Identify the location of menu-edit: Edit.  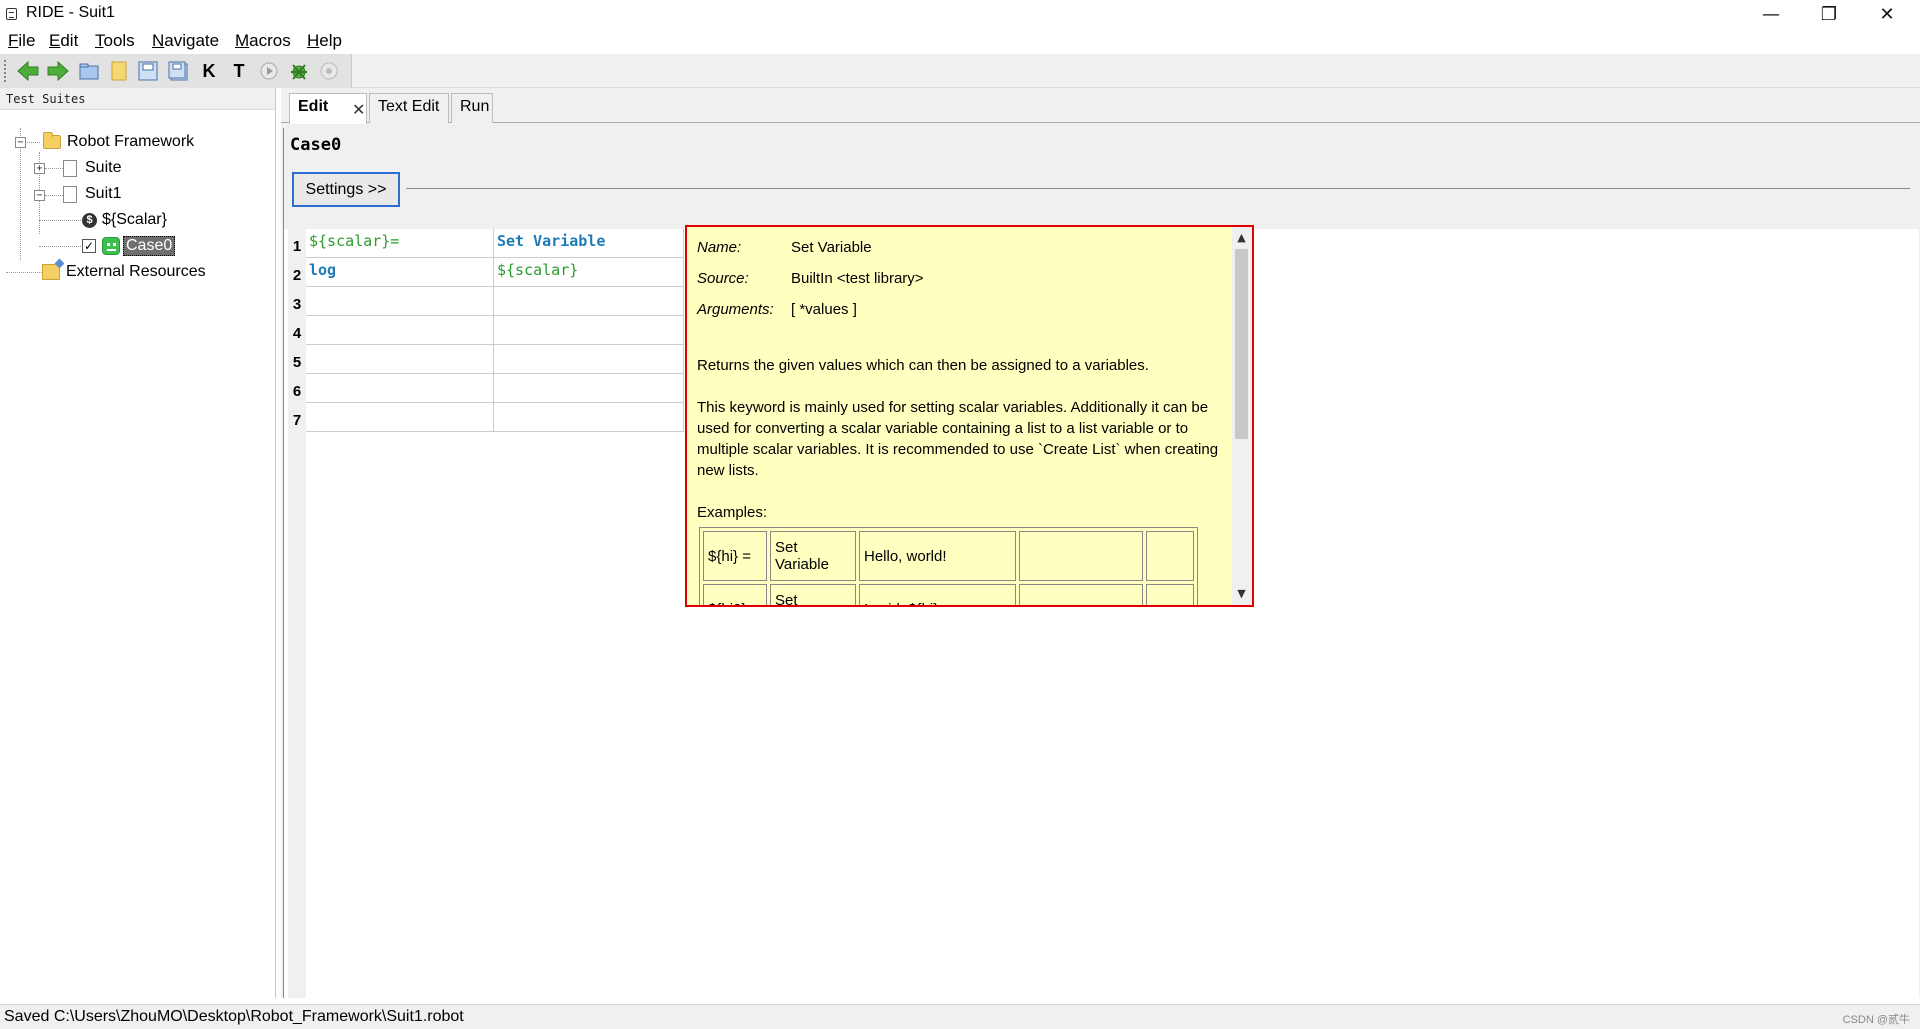
(63, 41).